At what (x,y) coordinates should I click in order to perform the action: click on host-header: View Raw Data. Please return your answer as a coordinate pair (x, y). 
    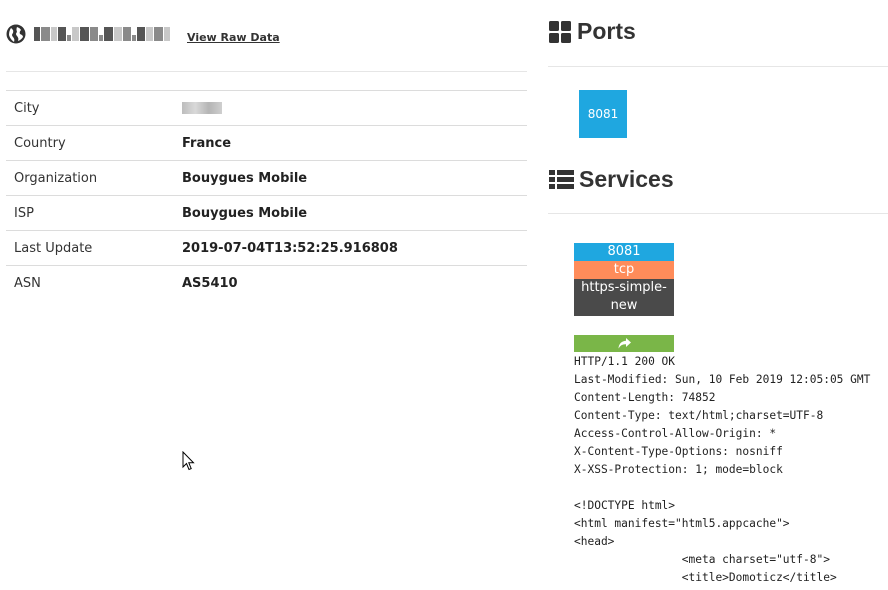
    Looking at the image, I should click on (143, 34).